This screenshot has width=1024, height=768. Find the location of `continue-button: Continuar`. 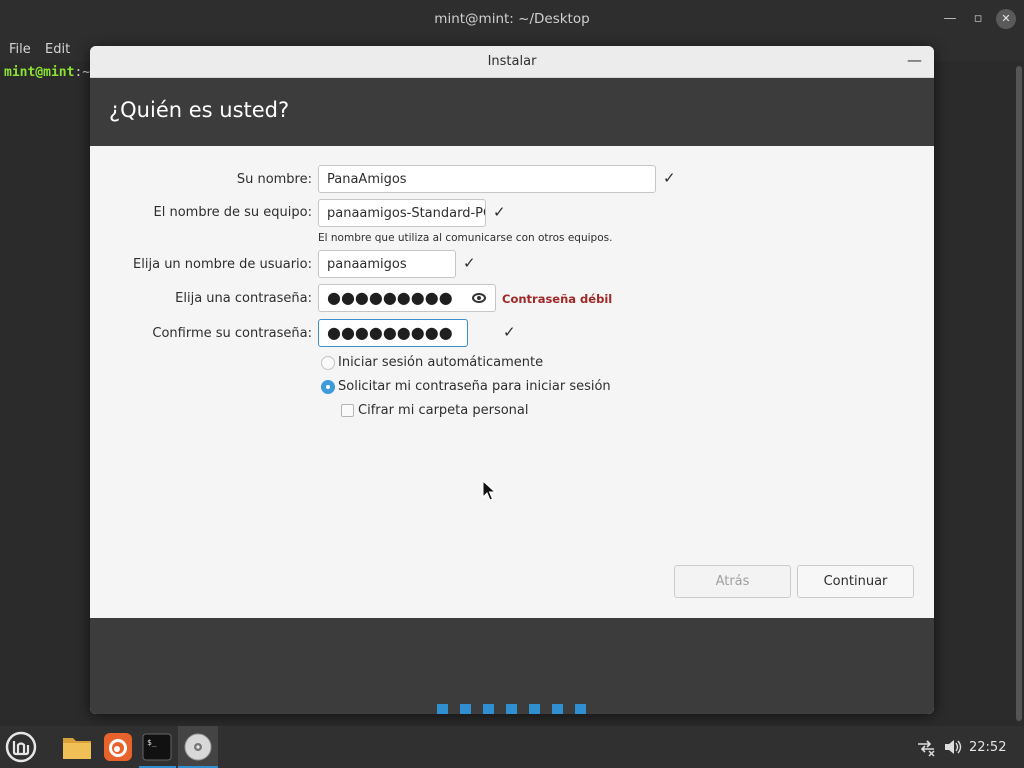

continue-button: Continuar is located at coordinates (855, 581).